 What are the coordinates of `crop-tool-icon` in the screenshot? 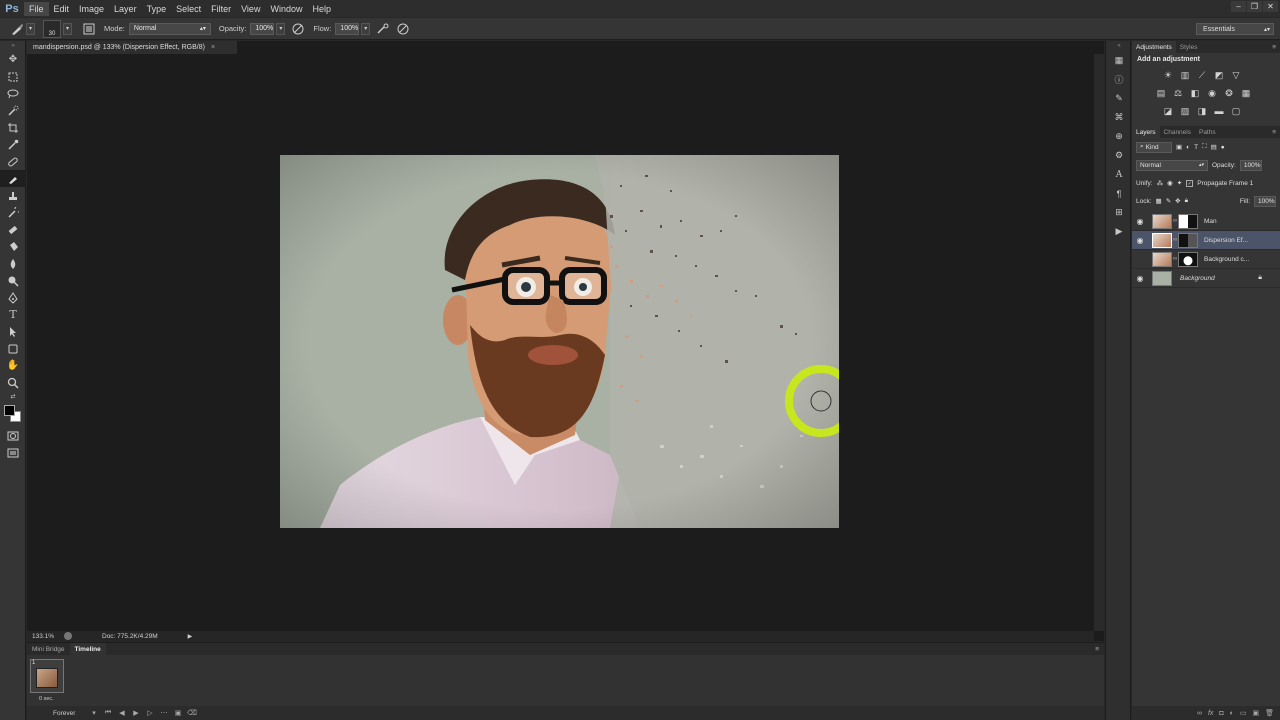 It's located at (13, 127).